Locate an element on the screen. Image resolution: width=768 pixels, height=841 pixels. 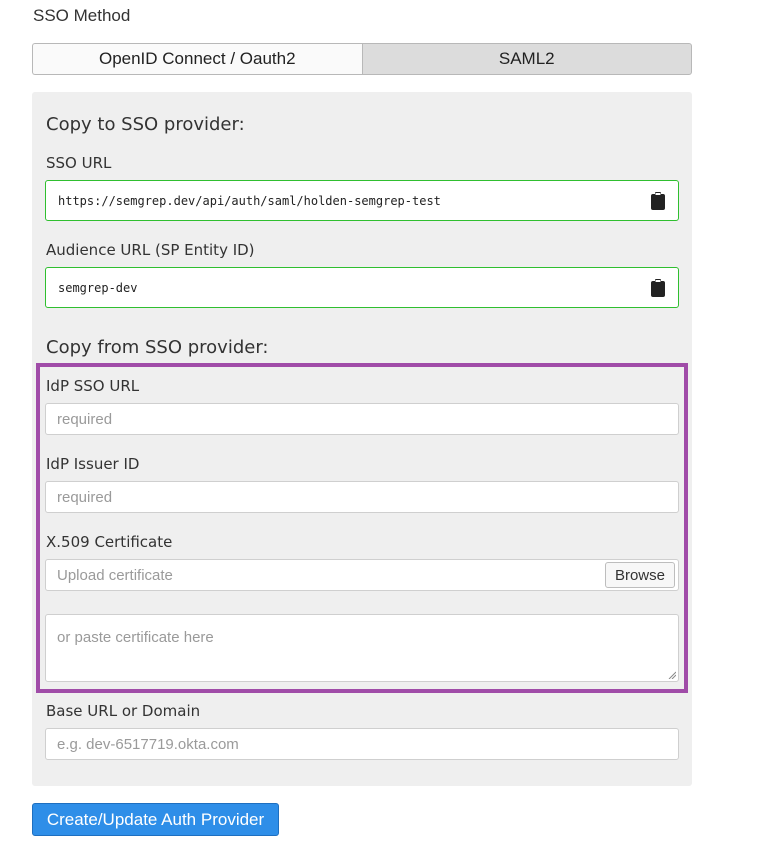
copy-from-heading: Copy from SSO provider: is located at coordinates (157, 347).